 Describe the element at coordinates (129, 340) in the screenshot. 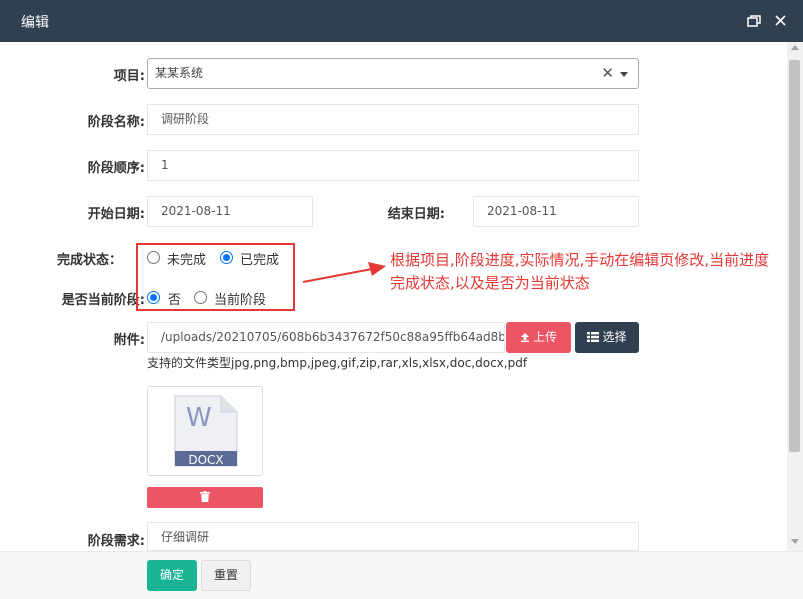

I see `attachment-label: 附件:` at that location.